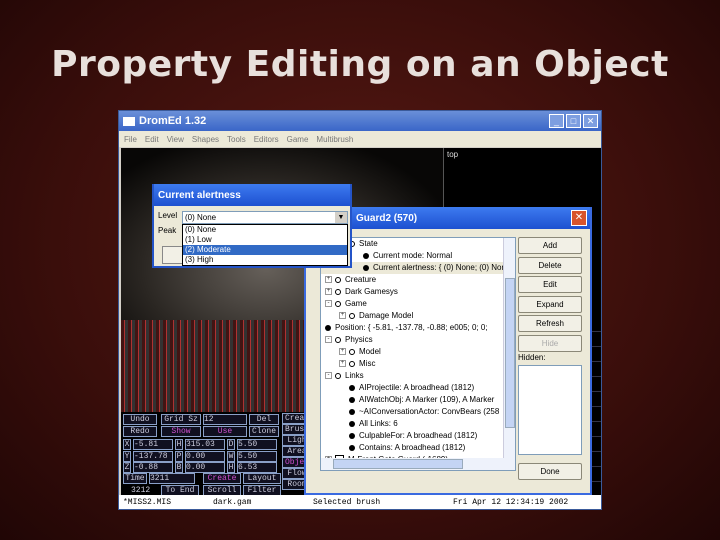  What do you see at coordinates (225, 431) in the screenshot?
I see `use-button: Use` at bounding box center [225, 431].